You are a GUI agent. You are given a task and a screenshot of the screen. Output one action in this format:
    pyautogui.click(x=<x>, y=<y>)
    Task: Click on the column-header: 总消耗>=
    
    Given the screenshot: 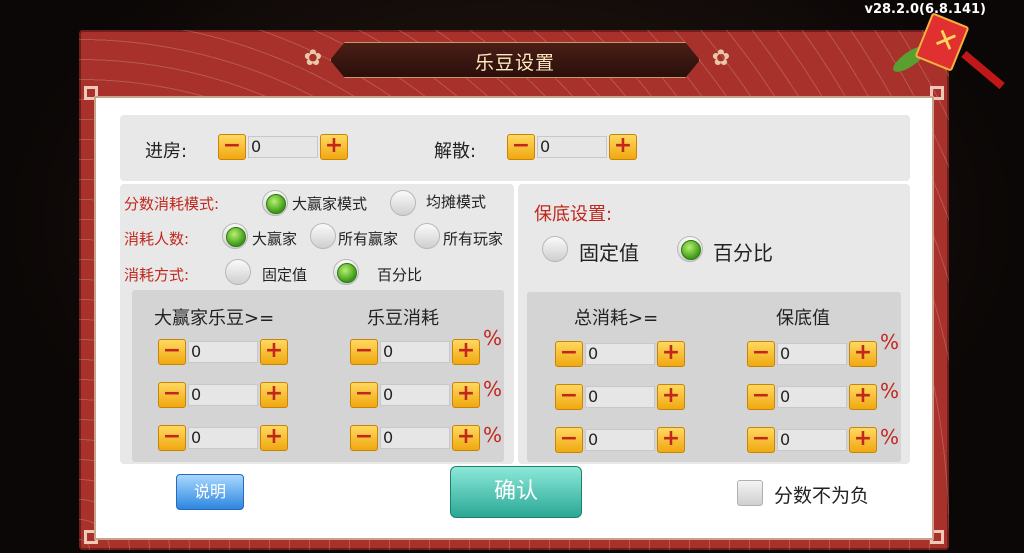 What is the action you would take?
    pyautogui.click(x=616, y=318)
    